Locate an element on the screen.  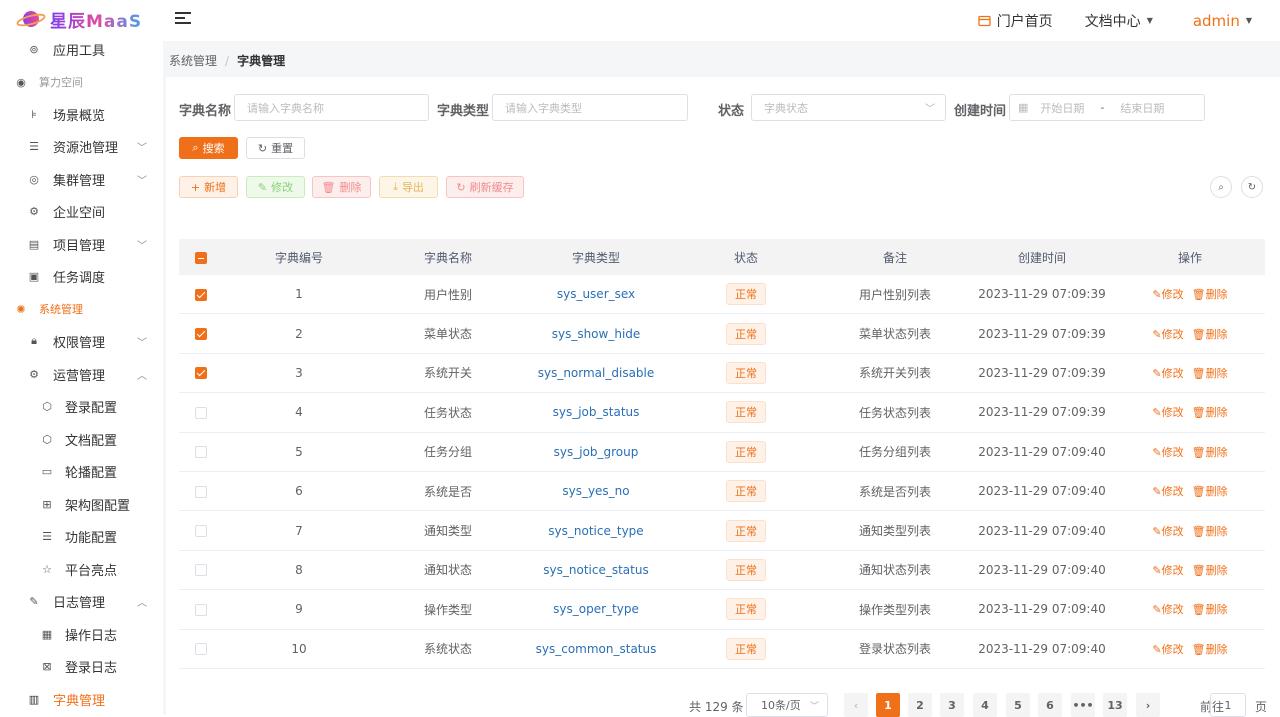
dict-type-link: sys_notice_type is located at coordinates (595, 531).